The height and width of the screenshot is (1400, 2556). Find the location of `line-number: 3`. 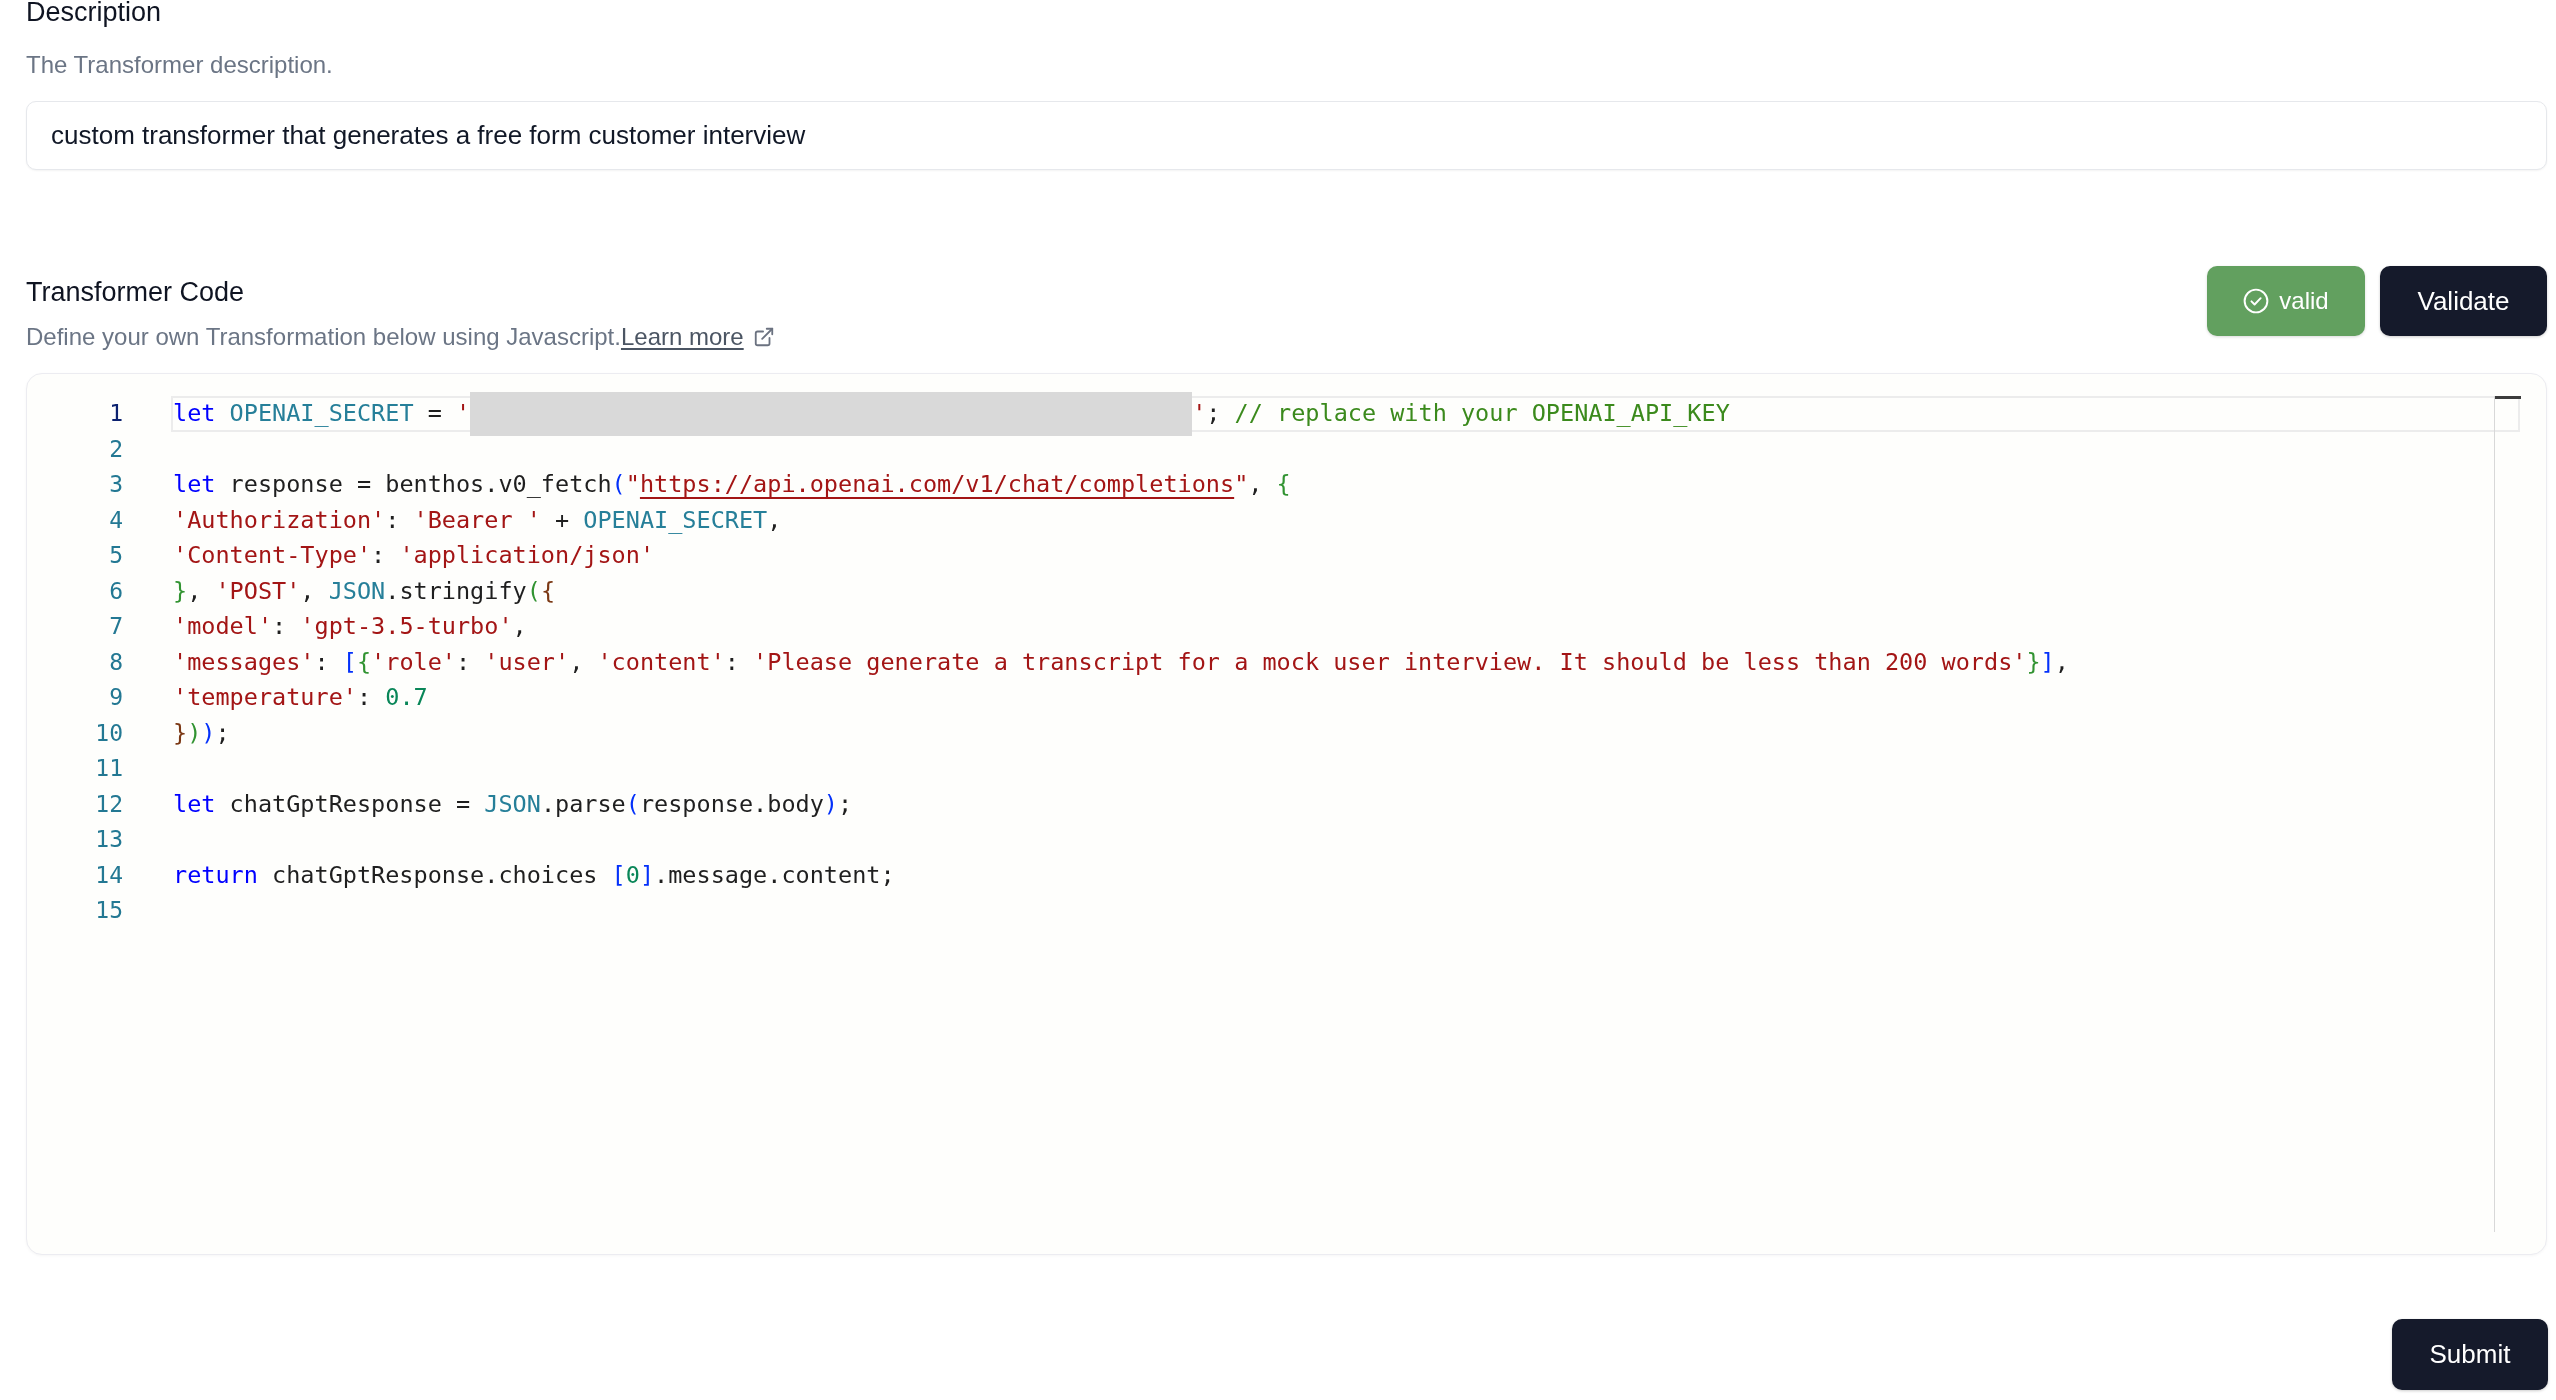

line-number: 3 is located at coordinates (115, 484).